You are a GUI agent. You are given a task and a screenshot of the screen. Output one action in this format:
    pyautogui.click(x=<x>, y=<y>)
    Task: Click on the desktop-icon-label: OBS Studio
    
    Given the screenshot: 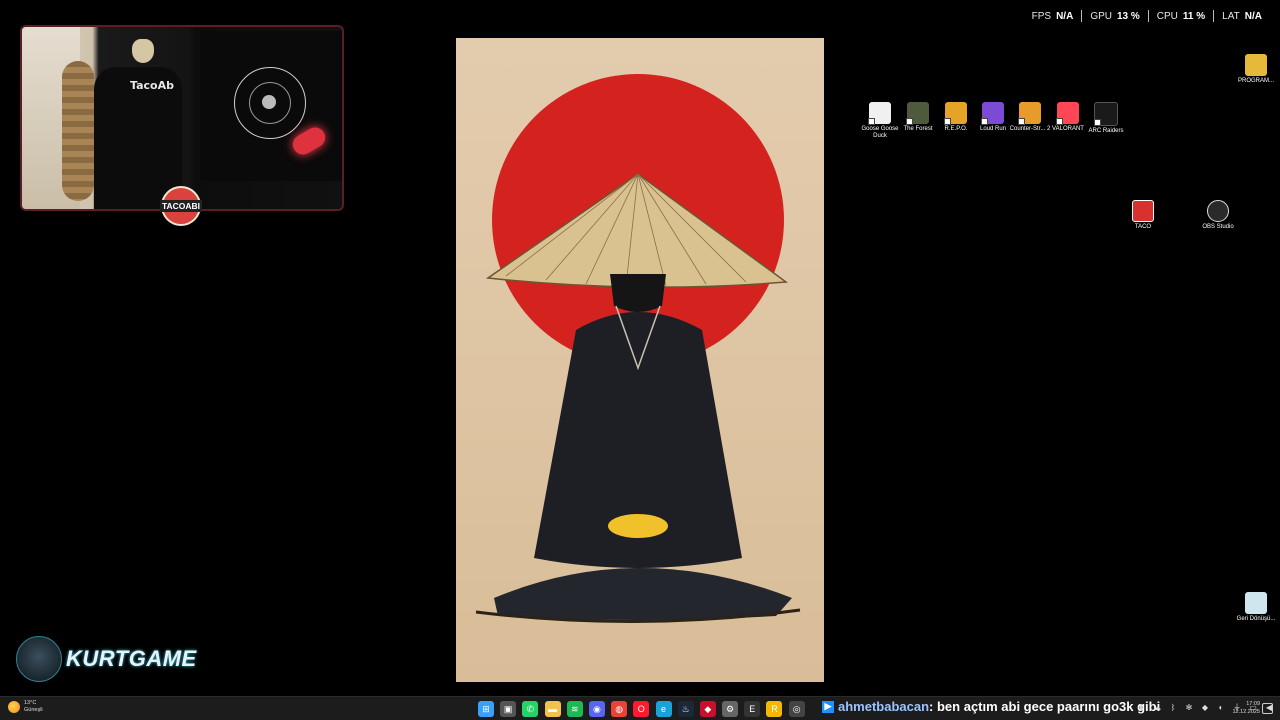 What is the action you would take?
    pyautogui.click(x=1218, y=227)
    